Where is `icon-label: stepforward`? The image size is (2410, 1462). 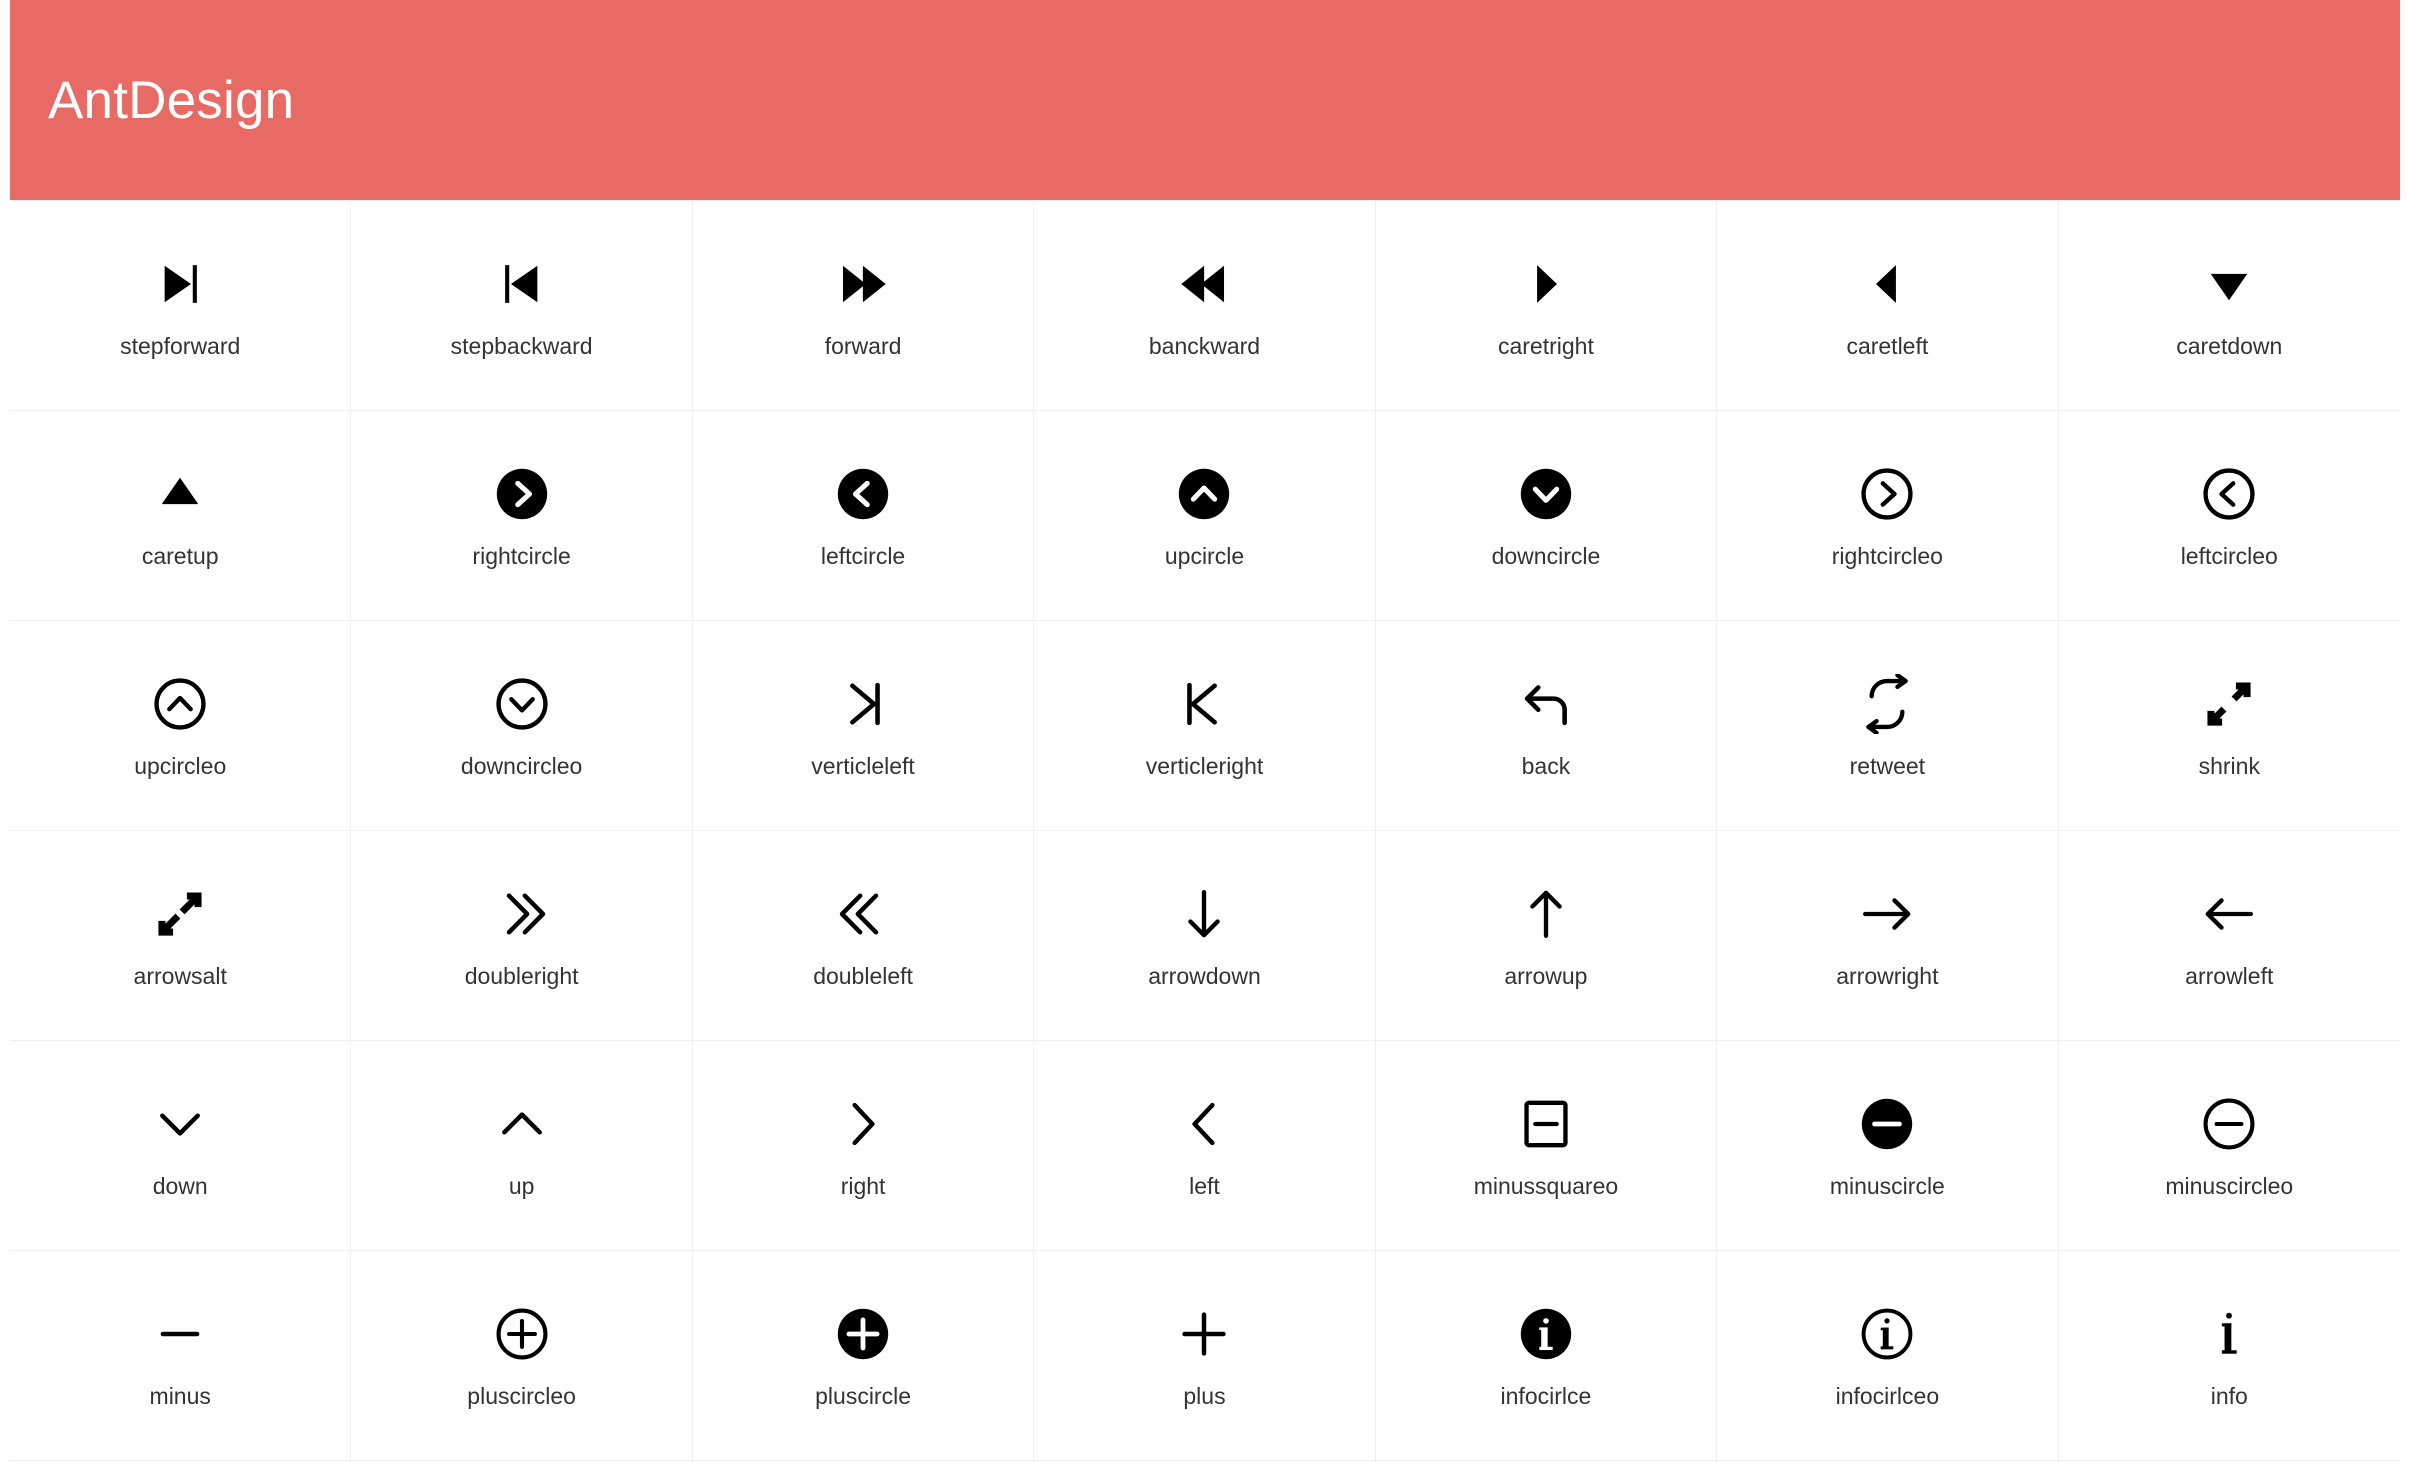 icon-label: stepforward is located at coordinates (180, 346).